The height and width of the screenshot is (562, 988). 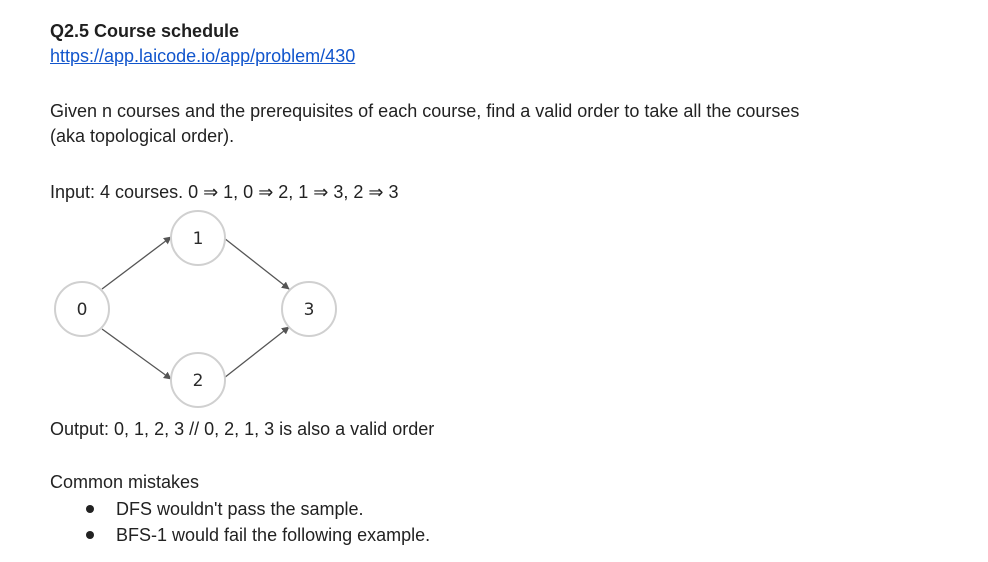 I want to click on list-item-text: BFS-1 would fail the following example., so click(x=273, y=535).